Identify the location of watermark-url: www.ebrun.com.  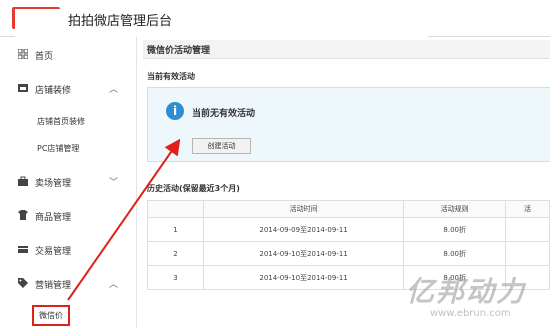
(470, 313).